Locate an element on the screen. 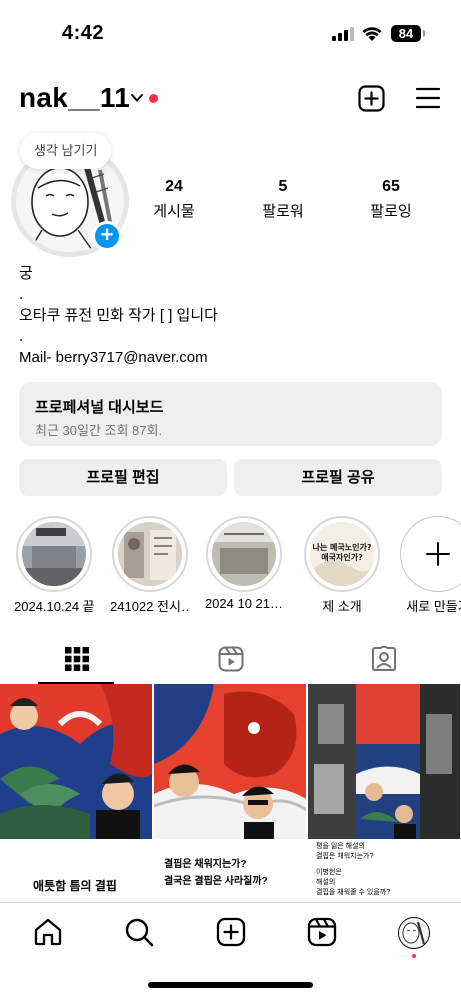 Image resolution: width=461 pixels, height=1000 pixels. highlight-item: 나는 메국노인가? 애국자인가? 제 소개 is located at coordinates (342, 565).